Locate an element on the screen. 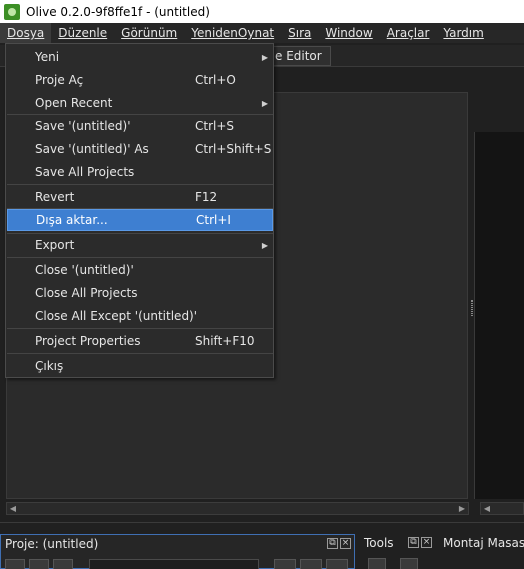 This screenshot has height=569, width=524. search-input is located at coordinates (174, 564).